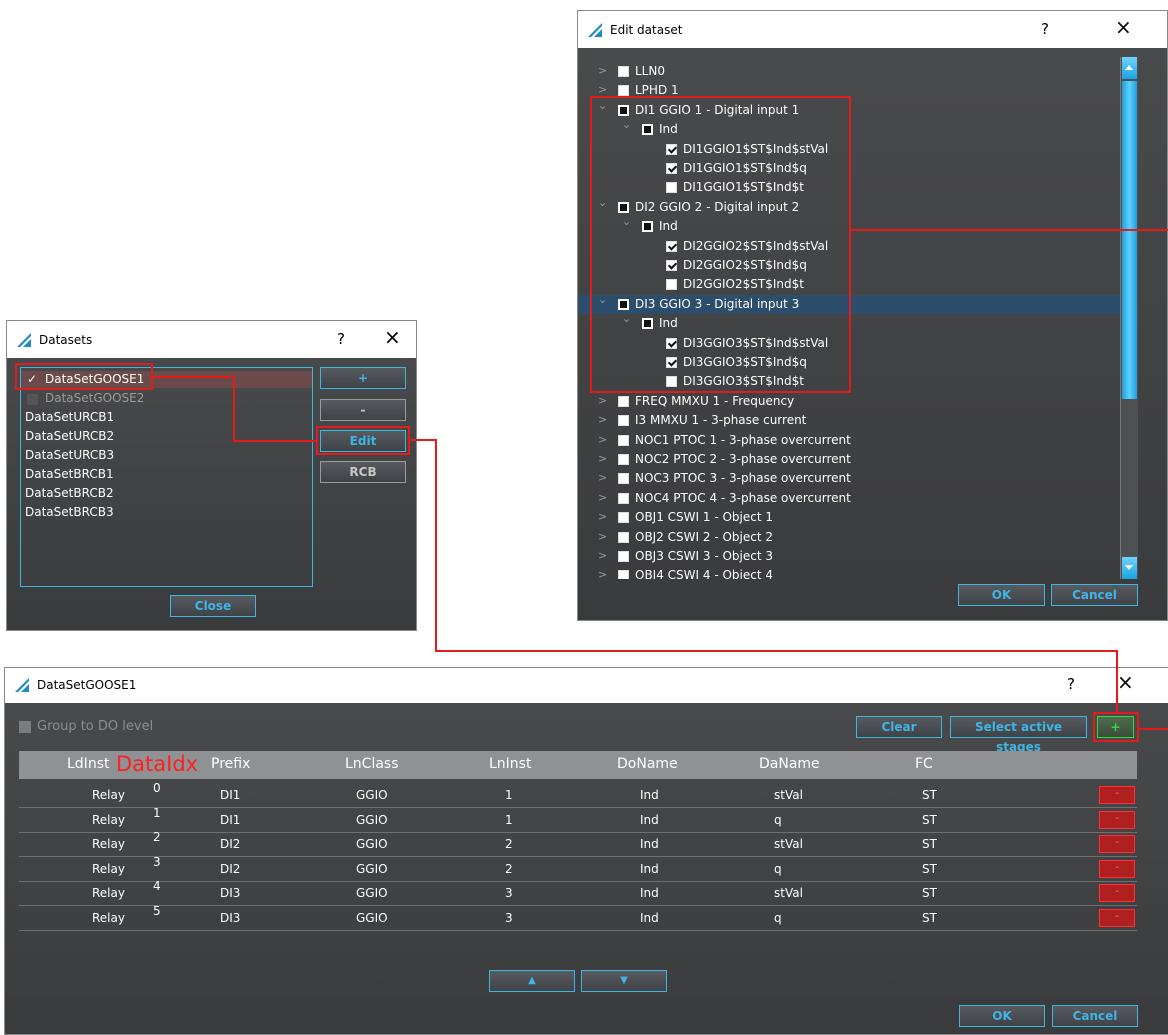 This screenshot has height=1035, width=1168. I want to click on table-row: Relay DI1 GGIO 1 Ind q ST 1 -, so click(578, 819).